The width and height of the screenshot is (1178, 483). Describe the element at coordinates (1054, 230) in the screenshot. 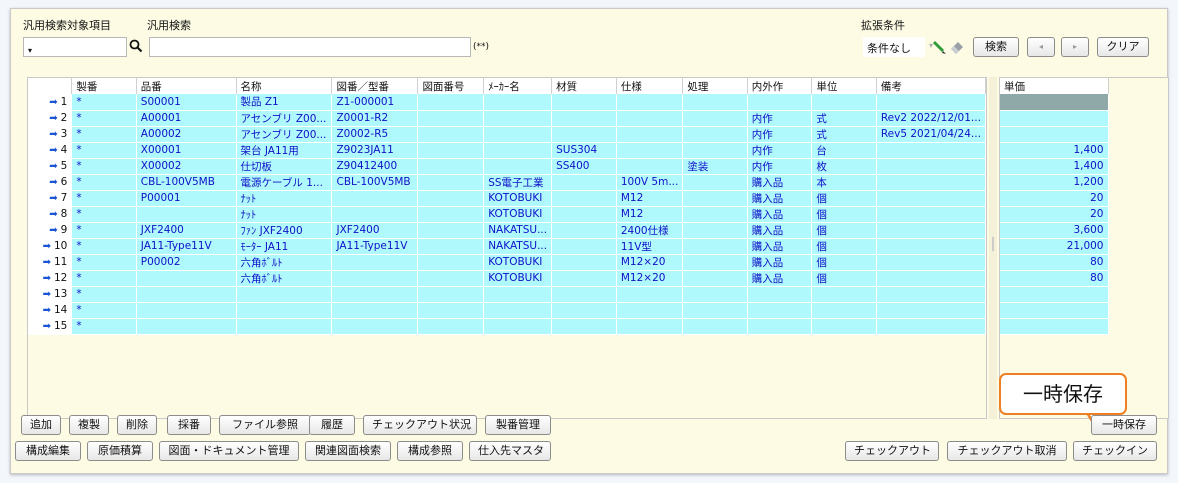

I see `price-cell: 3,600` at that location.